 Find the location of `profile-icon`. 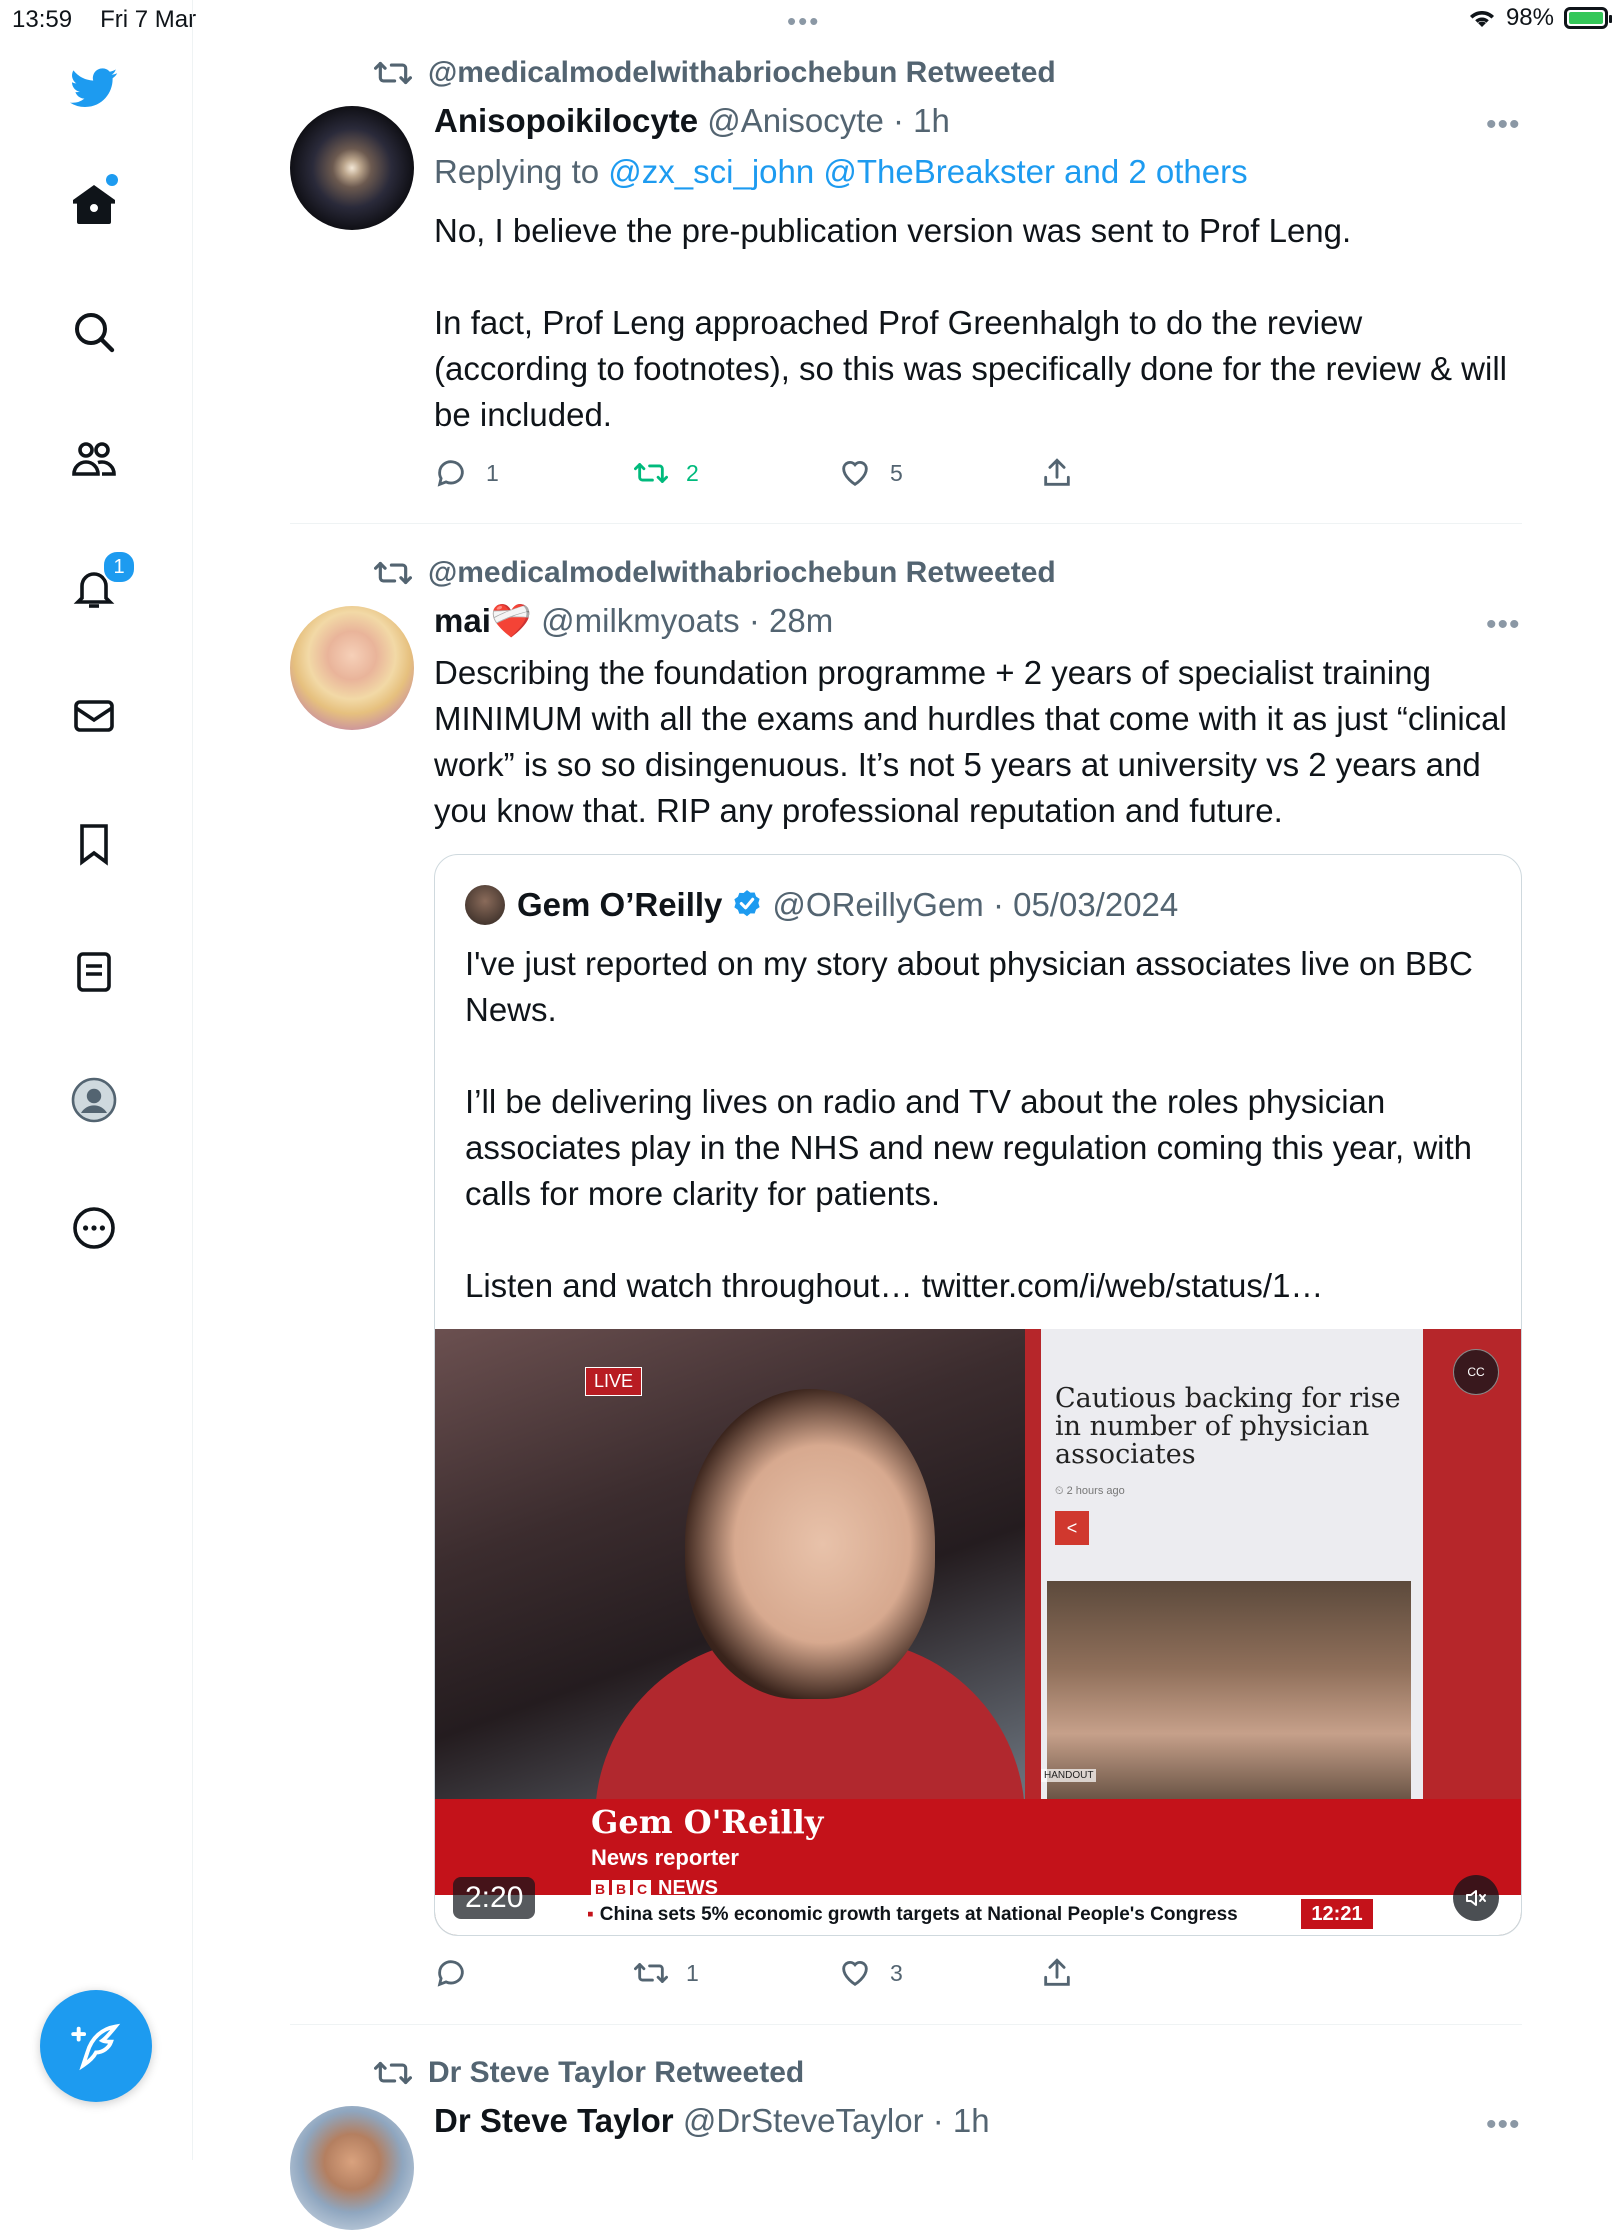

profile-icon is located at coordinates (94, 1100).